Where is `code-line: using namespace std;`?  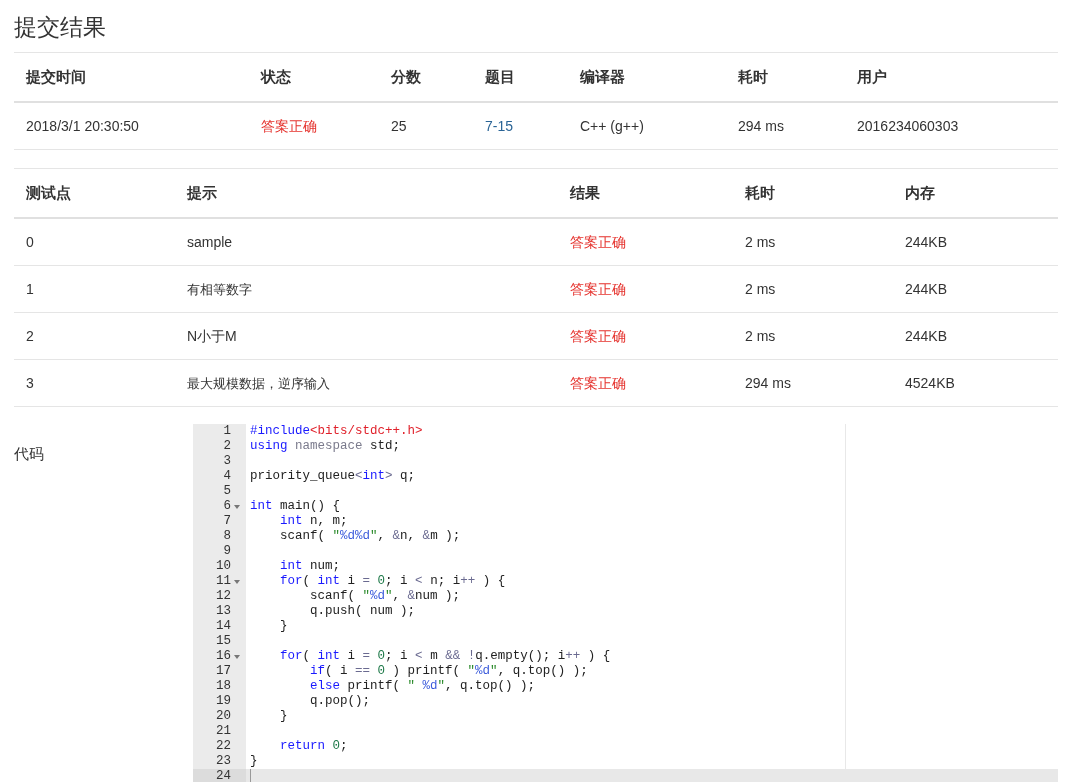 code-line: using namespace std; is located at coordinates (325, 446).